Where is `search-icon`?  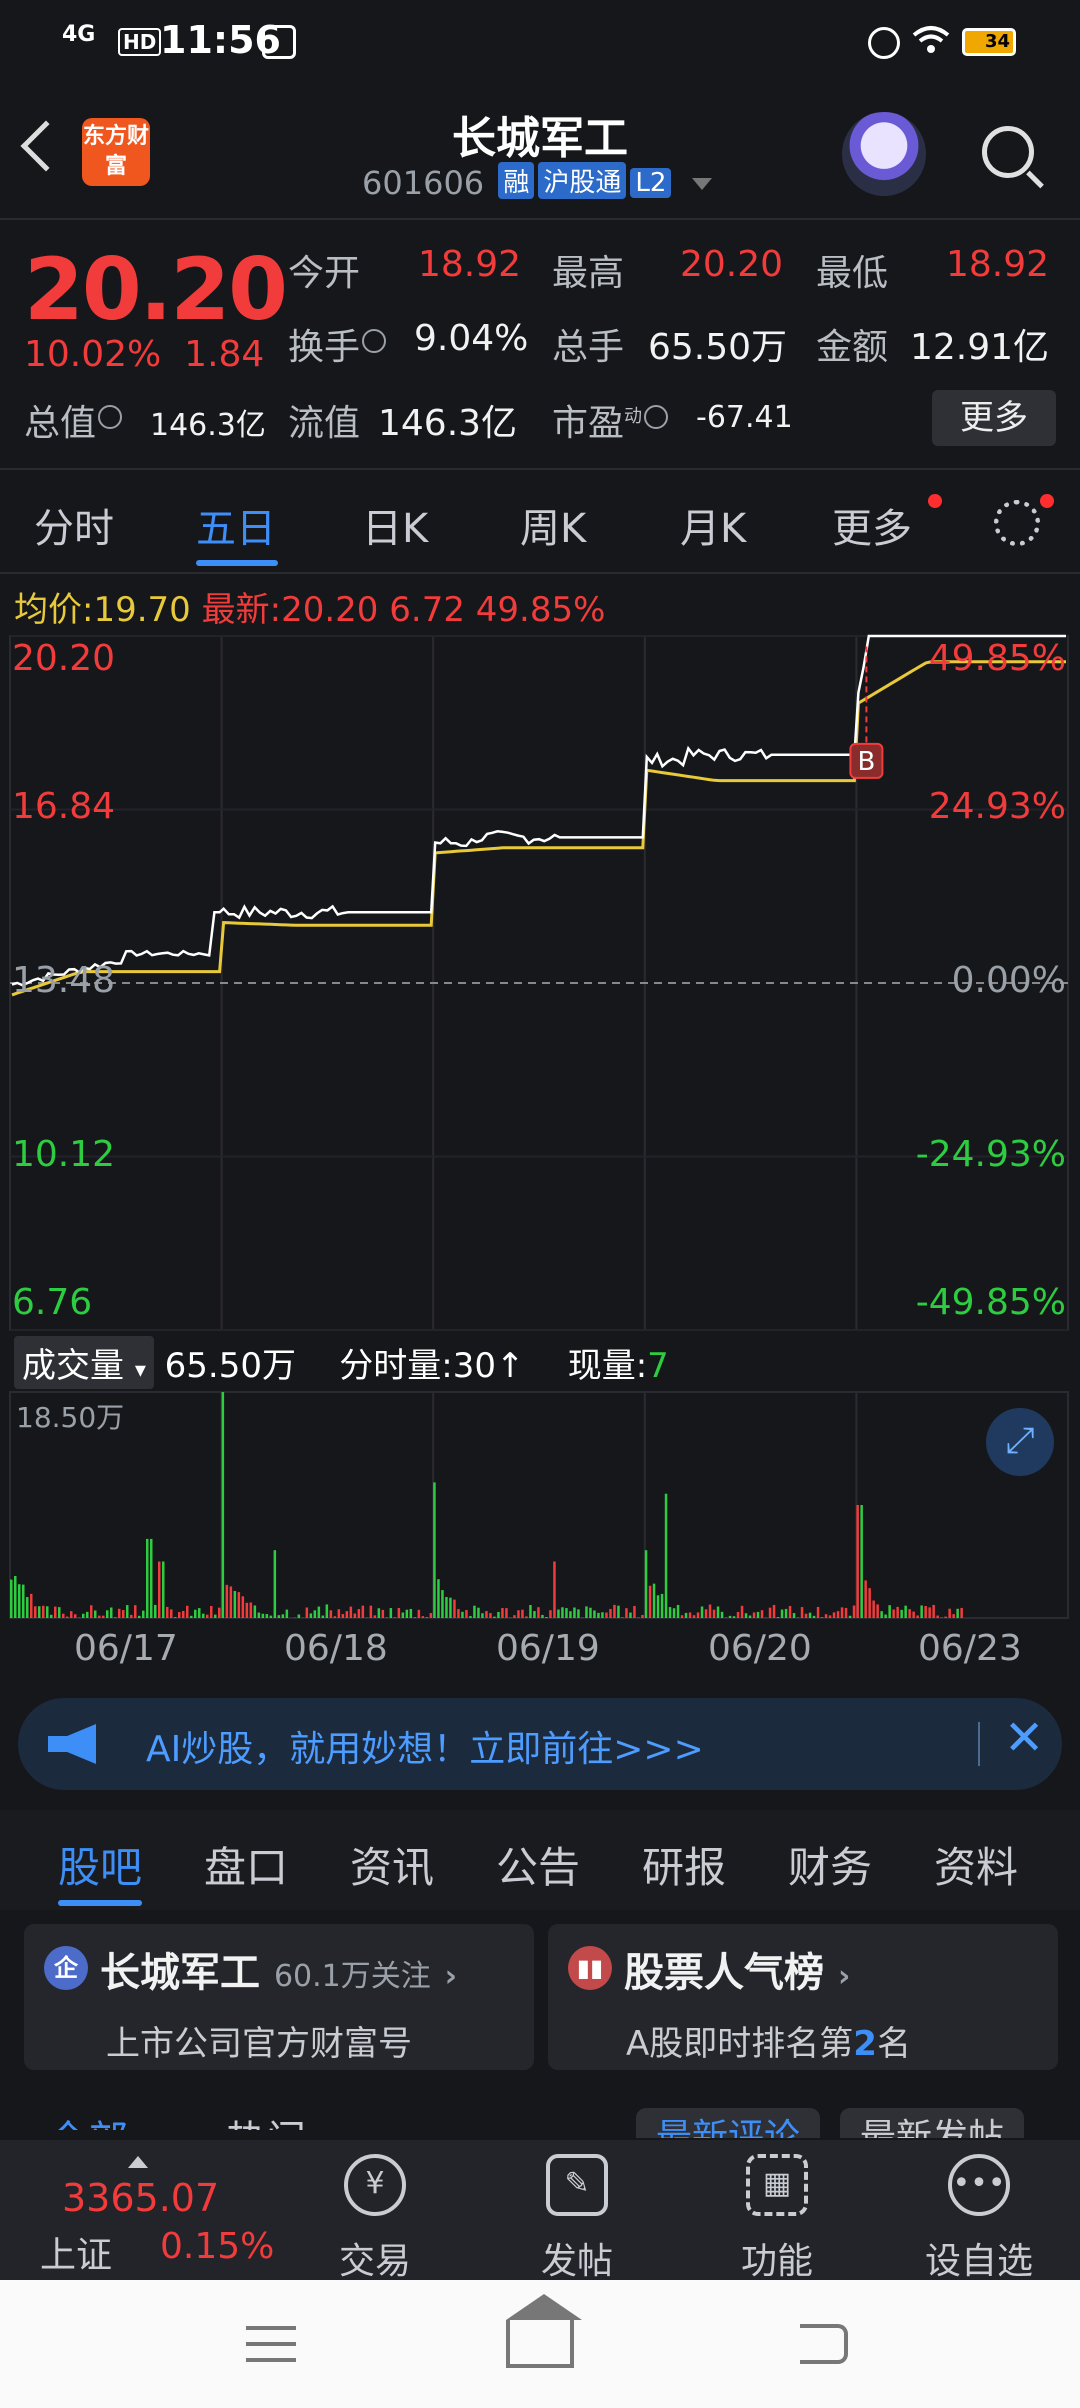
search-icon is located at coordinates (1008, 152).